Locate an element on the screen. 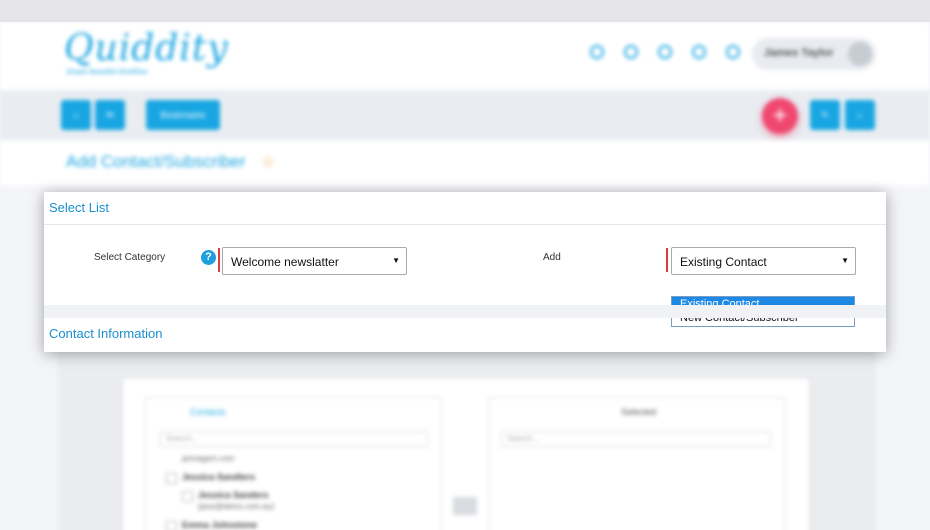 This screenshot has width=930, height=530. list-item: Emma Johnstone is located at coordinates (219, 525).